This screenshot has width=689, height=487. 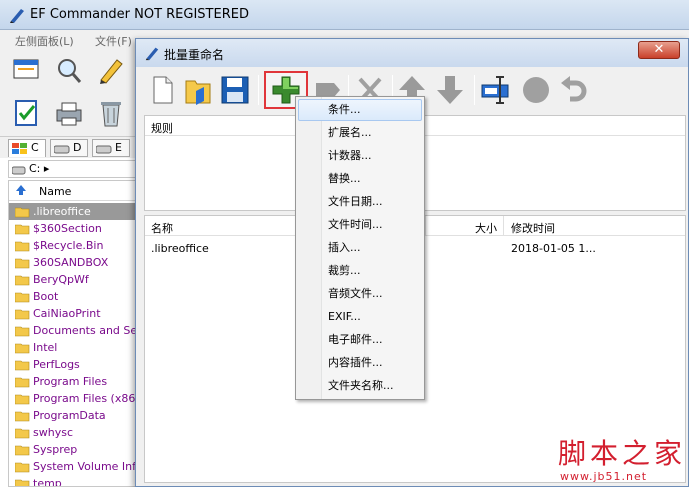 What do you see at coordinates (27, 113) in the screenshot?
I see `checklist-icon` at bounding box center [27, 113].